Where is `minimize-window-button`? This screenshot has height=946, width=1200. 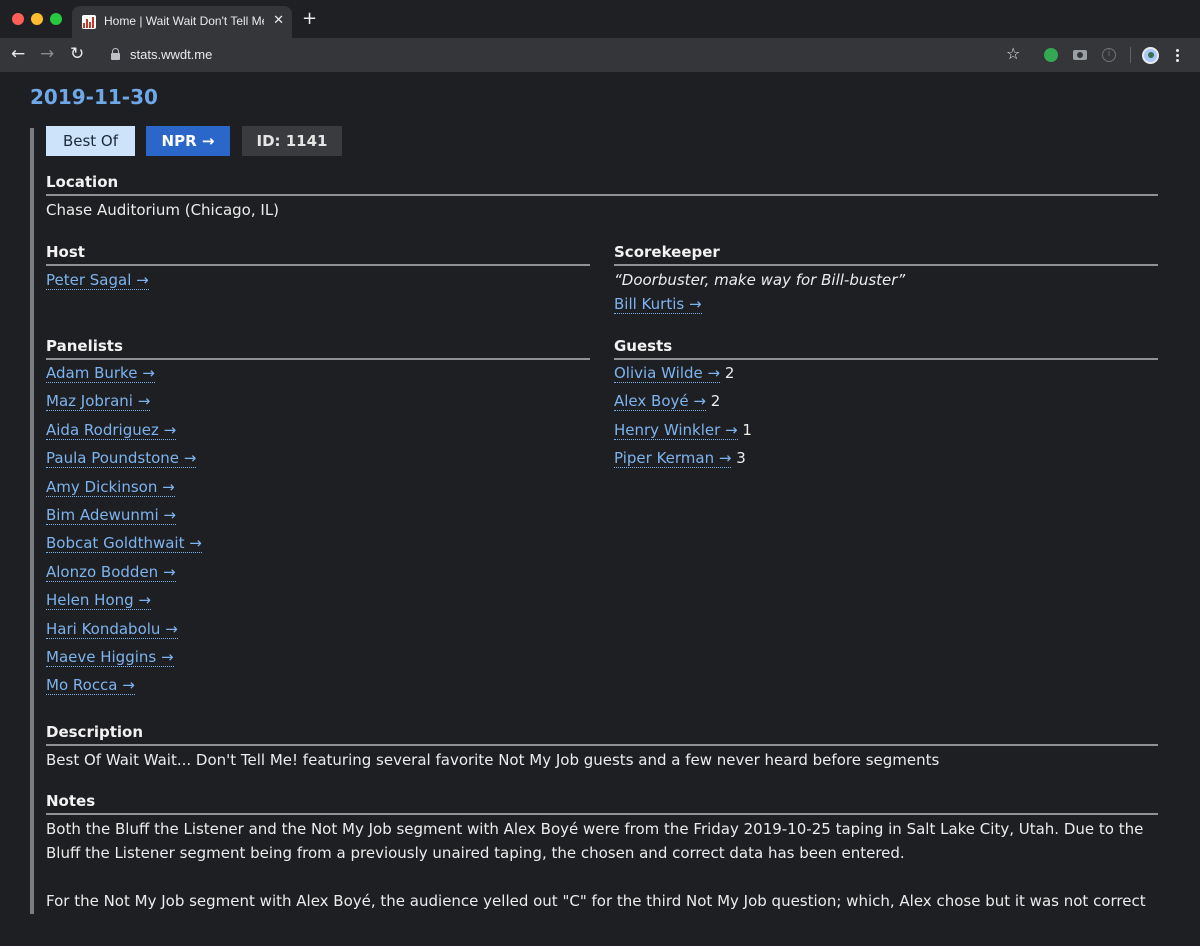 minimize-window-button is located at coordinates (37, 19).